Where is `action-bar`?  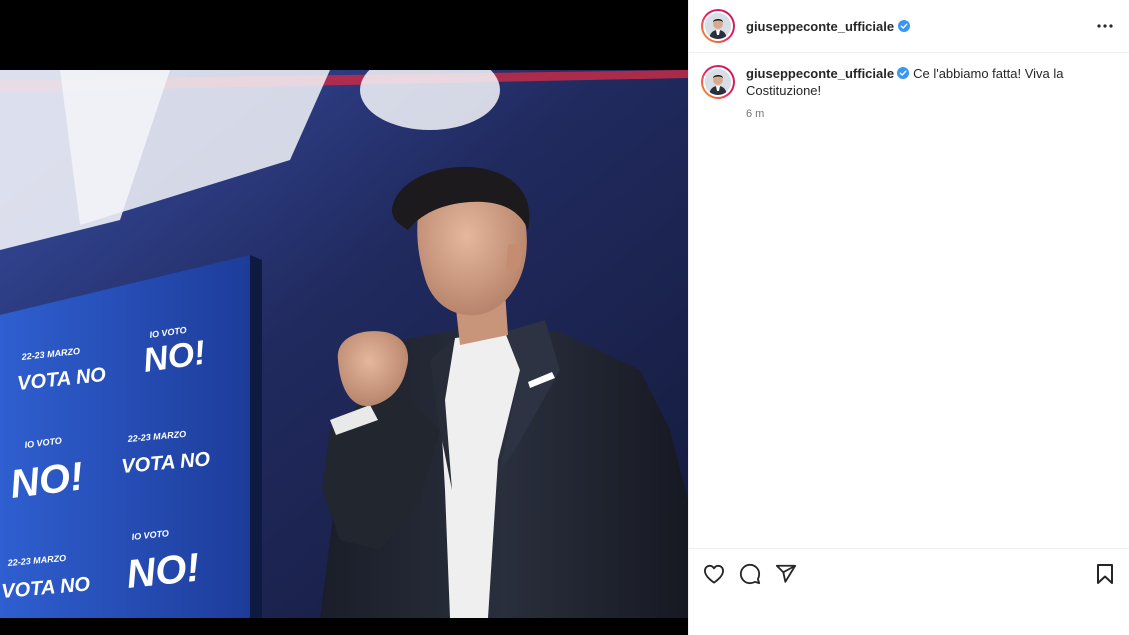
action-bar is located at coordinates (909, 573).